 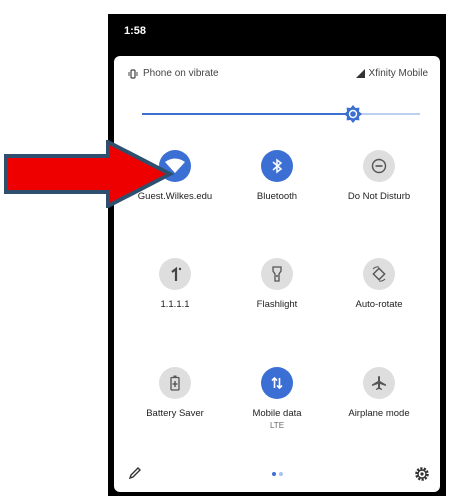 I want to click on tile-auto-rotate-button, so click(x=379, y=274).